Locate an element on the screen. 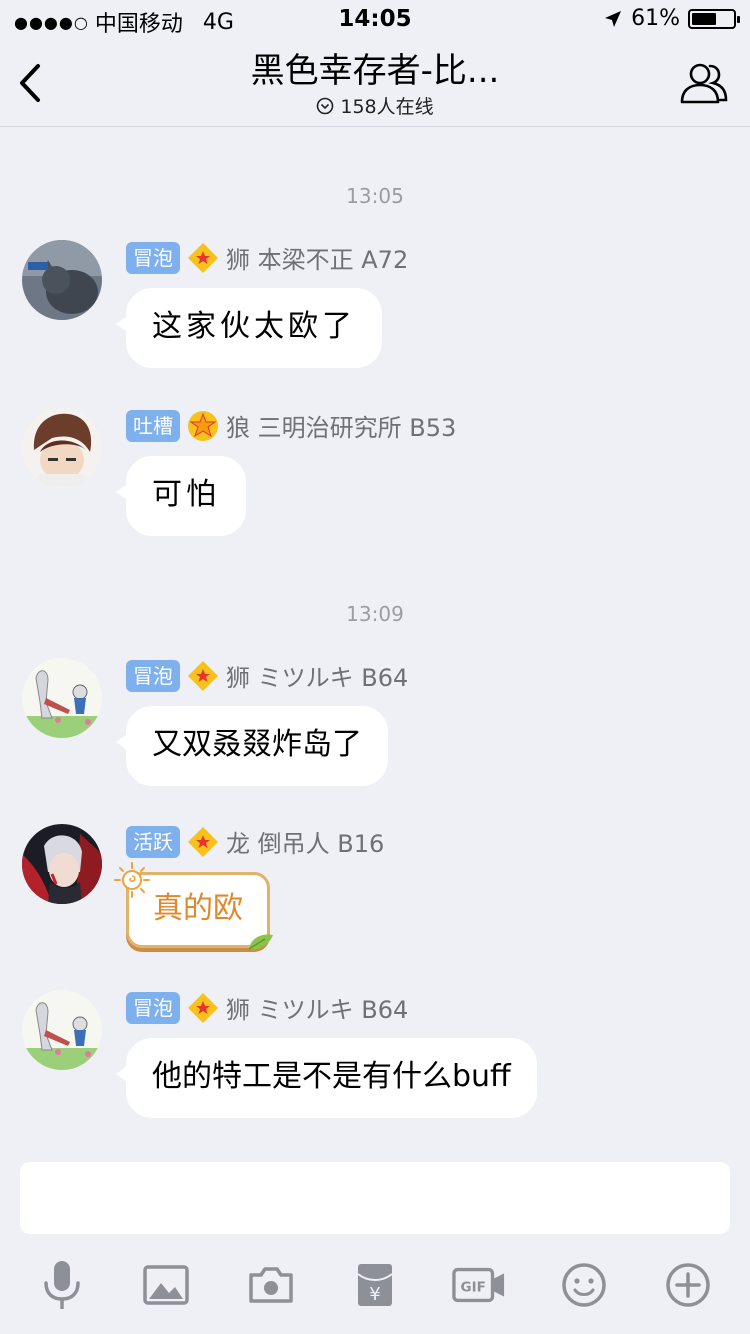  battery-level-fill is located at coordinates (704, 18).